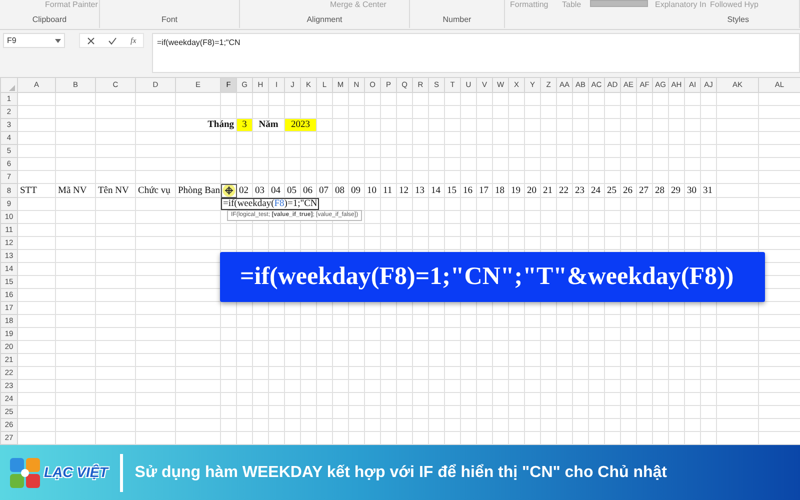  What do you see at coordinates (452, 190) in the screenshot?
I see `cell-text: 15` at bounding box center [452, 190].